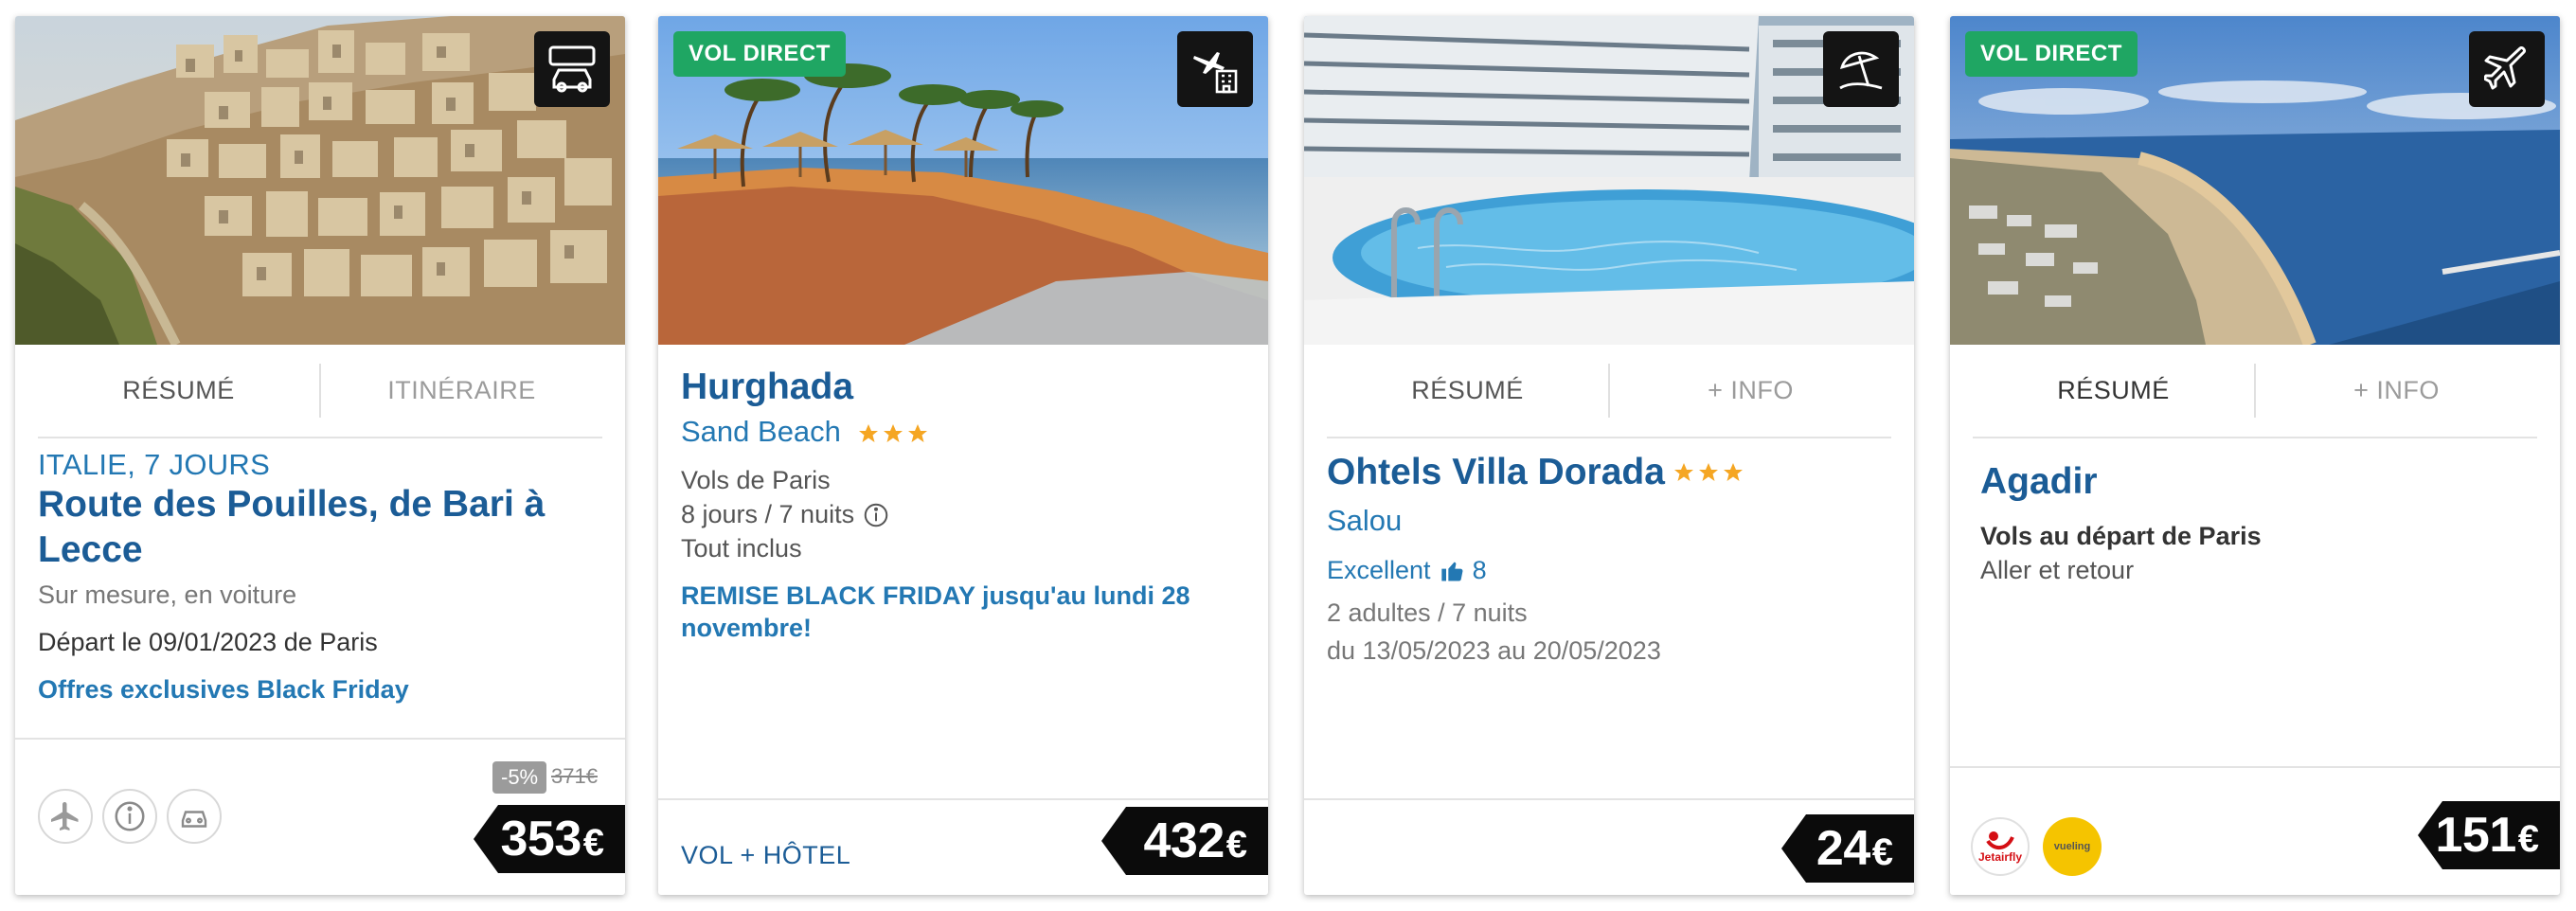 This screenshot has width=2576, height=911. What do you see at coordinates (1379, 570) in the screenshot?
I see `rating-label: Excellent` at bounding box center [1379, 570].